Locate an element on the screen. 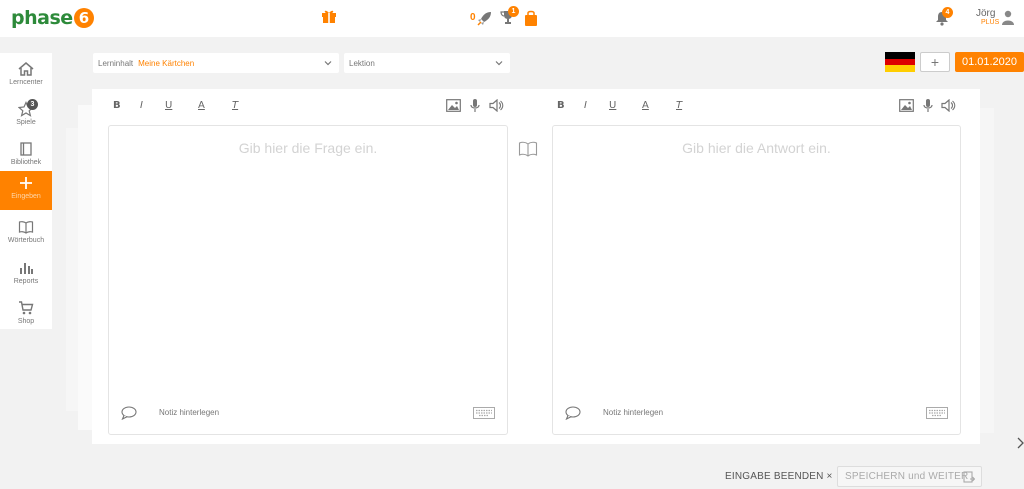 Image resolution: width=1024 pixels, height=489 pixels. gift-icon is located at coordinates (329, 16).